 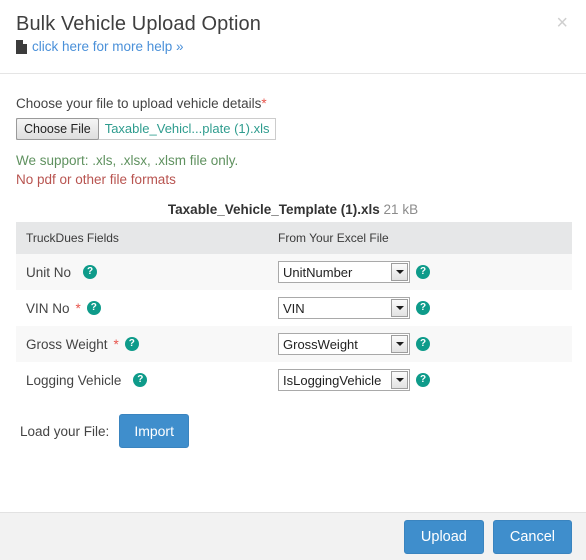 I want to click on file-summary-name: Taxable_Vehicle_Template (1).xls, so click(x=273, y=209).